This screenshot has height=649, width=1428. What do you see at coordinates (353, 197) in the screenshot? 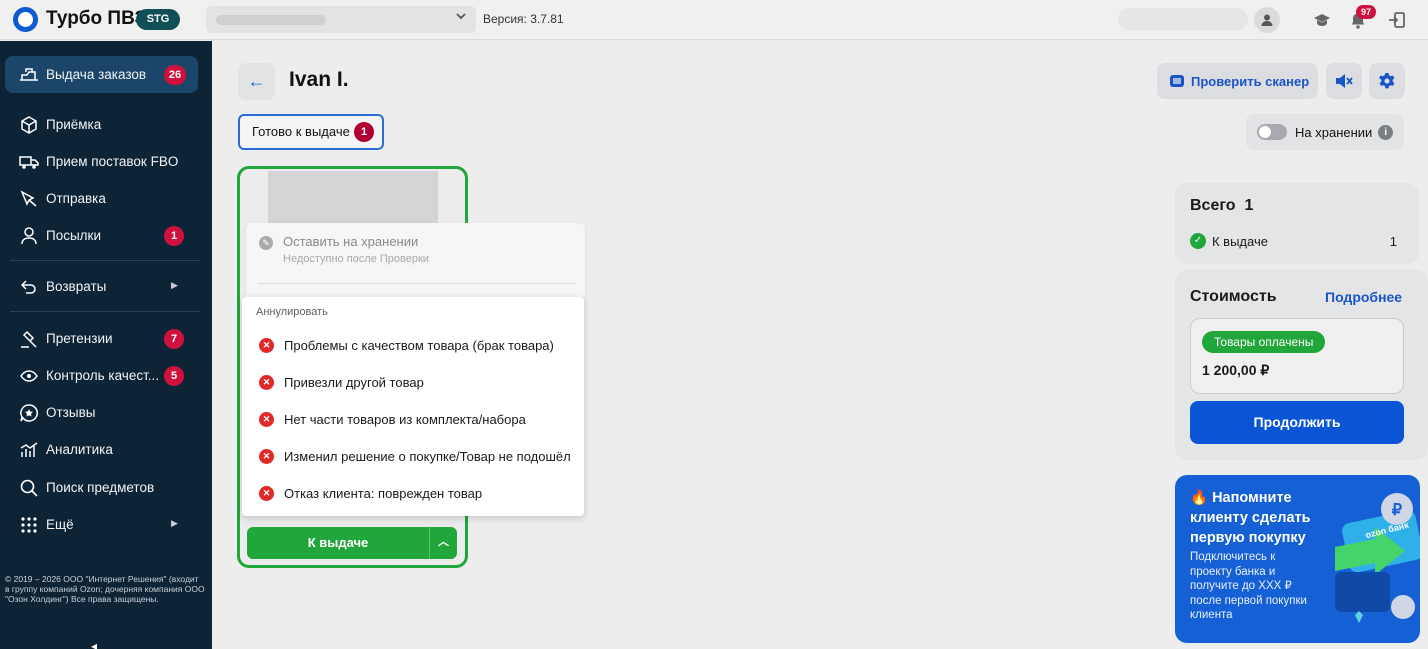
I see `product-image` at bounding box center [353, 197].